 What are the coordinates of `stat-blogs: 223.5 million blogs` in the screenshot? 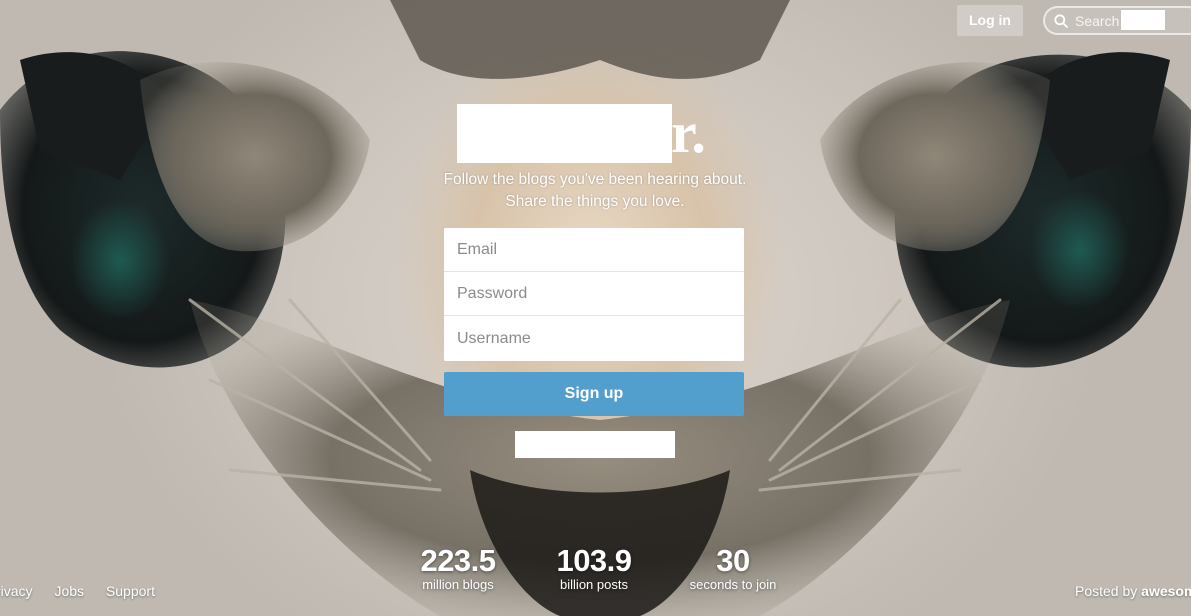 It's located at (458, 567).